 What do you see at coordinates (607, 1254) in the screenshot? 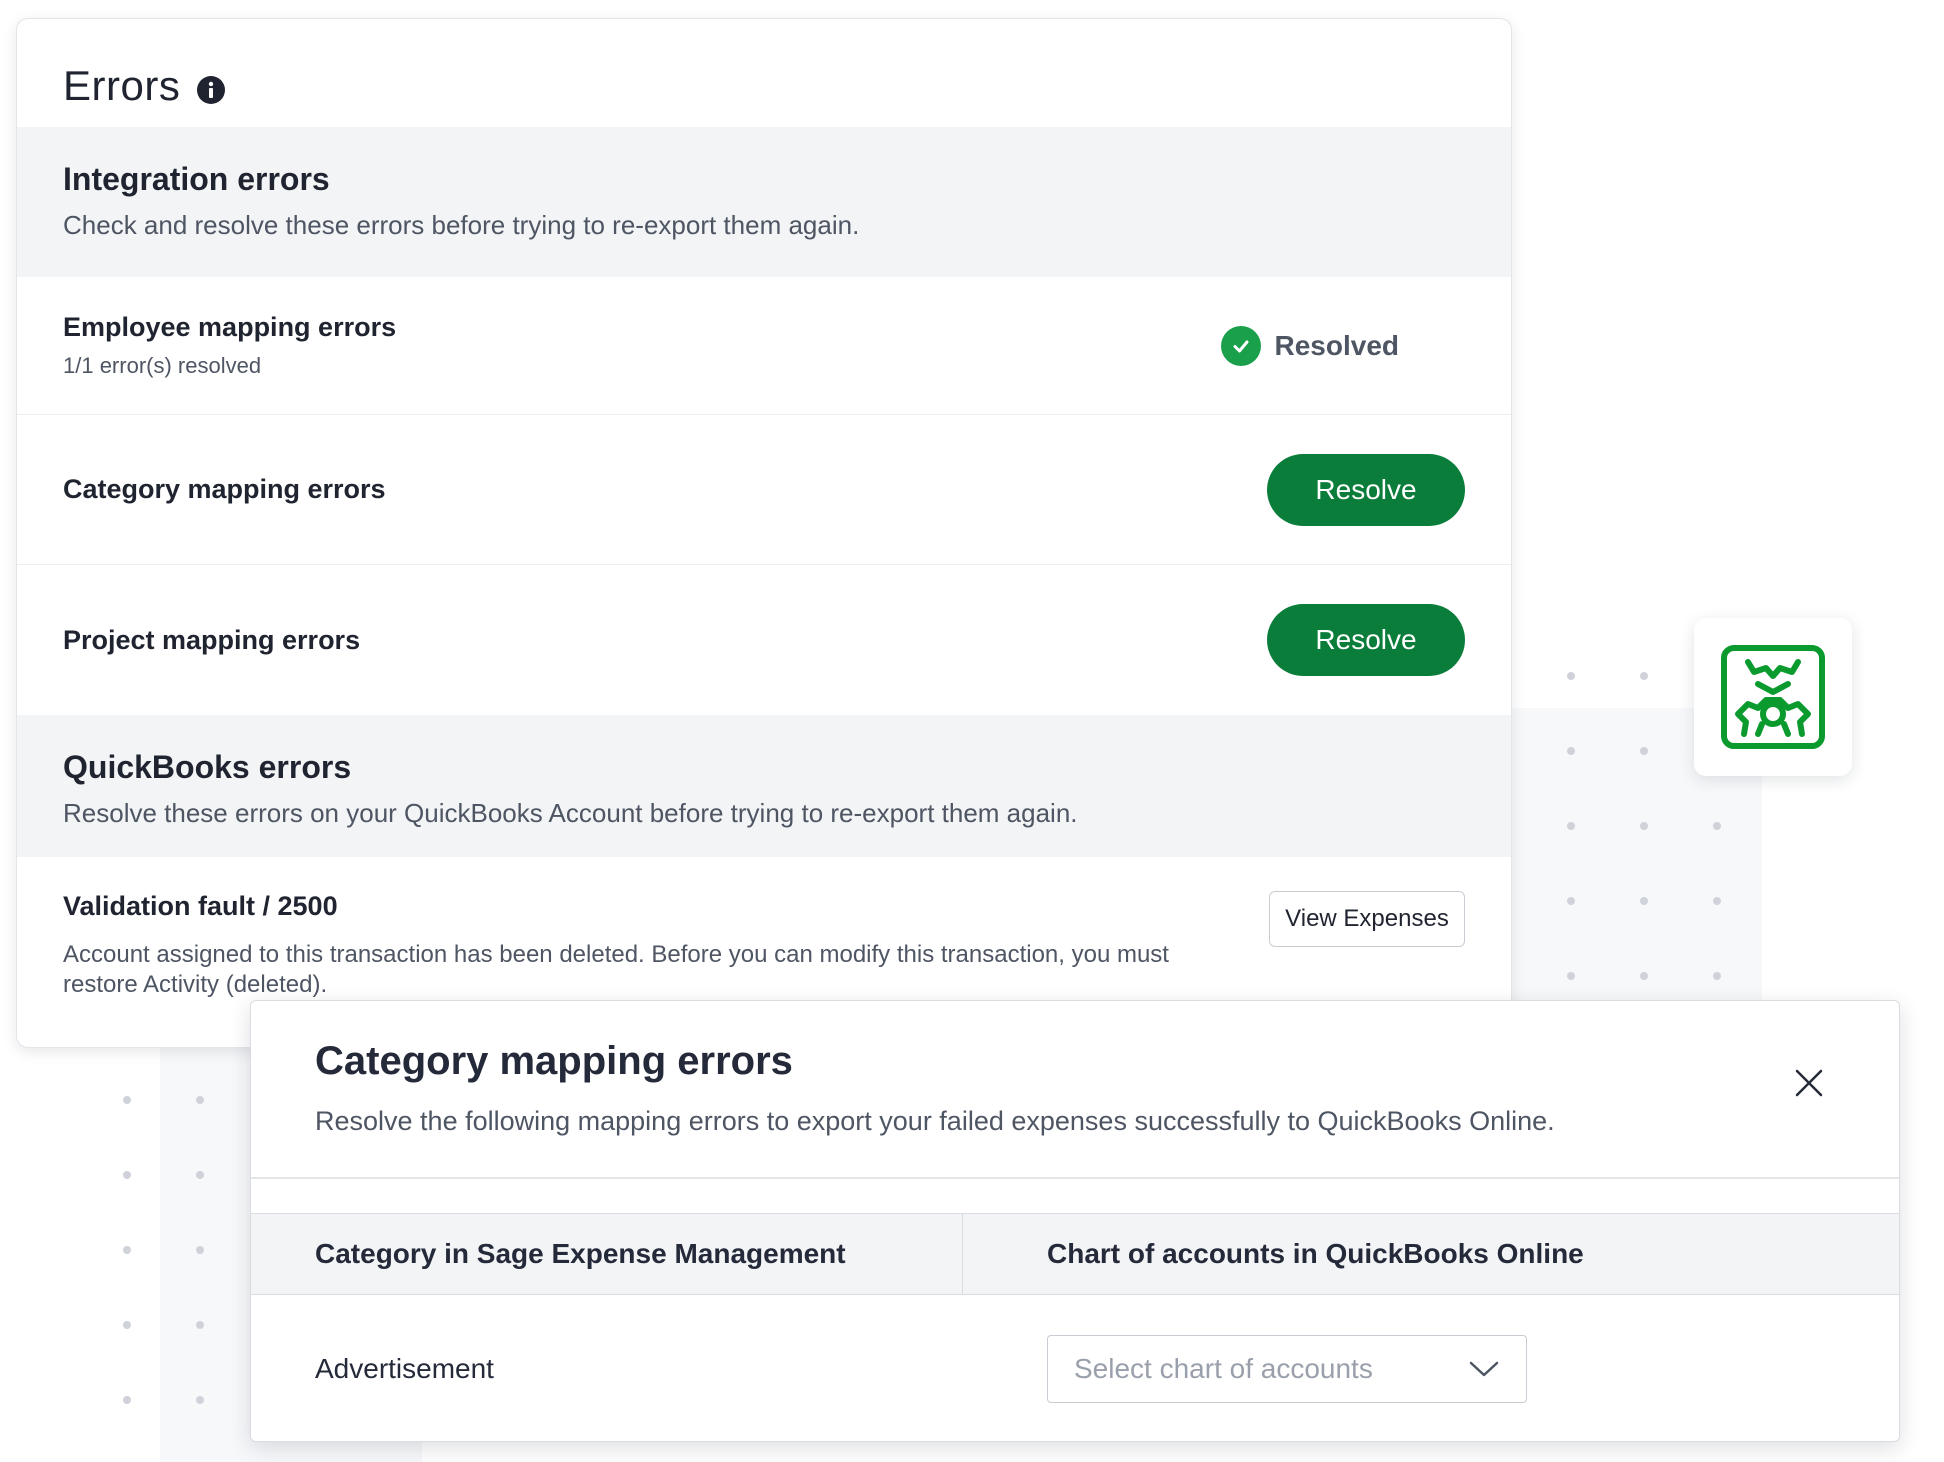
I see `column-header-category: Category in Sage Expense Management` at bounding box center [607, 1254].